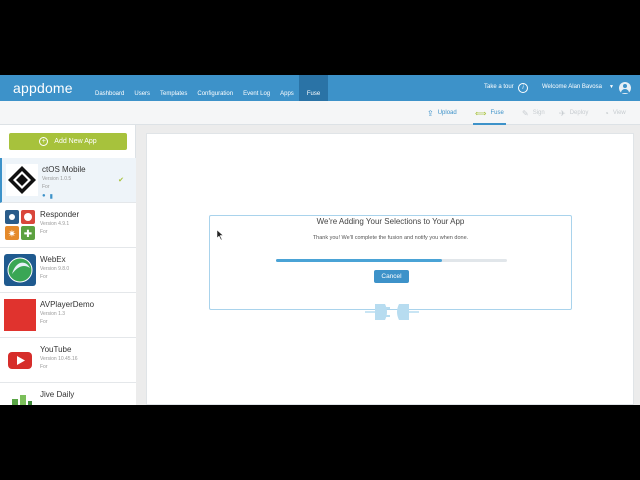  Describe the element at coordinates (430, 113) in the screenshot. I see `upload-icon: ⇪` at that location.